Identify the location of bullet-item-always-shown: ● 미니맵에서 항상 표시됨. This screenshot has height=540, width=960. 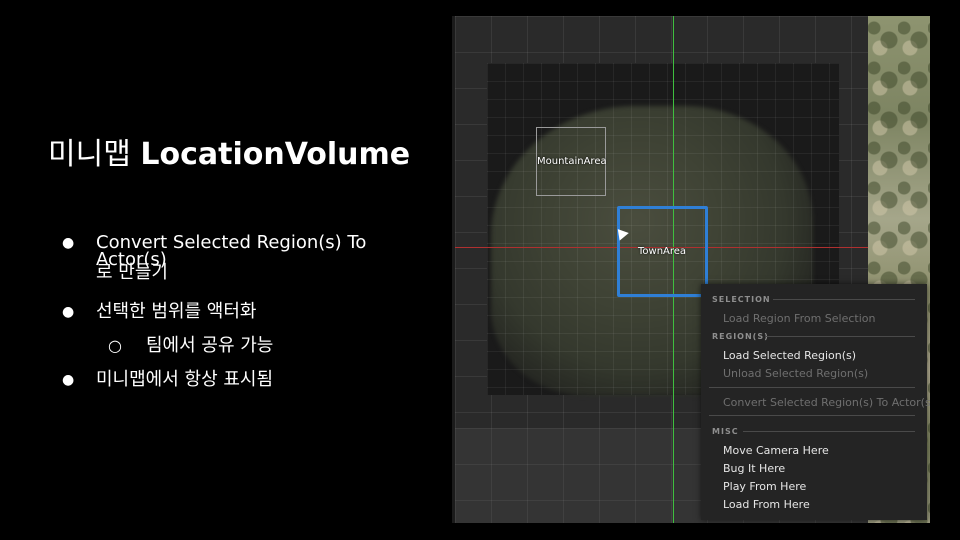
(168, 379).